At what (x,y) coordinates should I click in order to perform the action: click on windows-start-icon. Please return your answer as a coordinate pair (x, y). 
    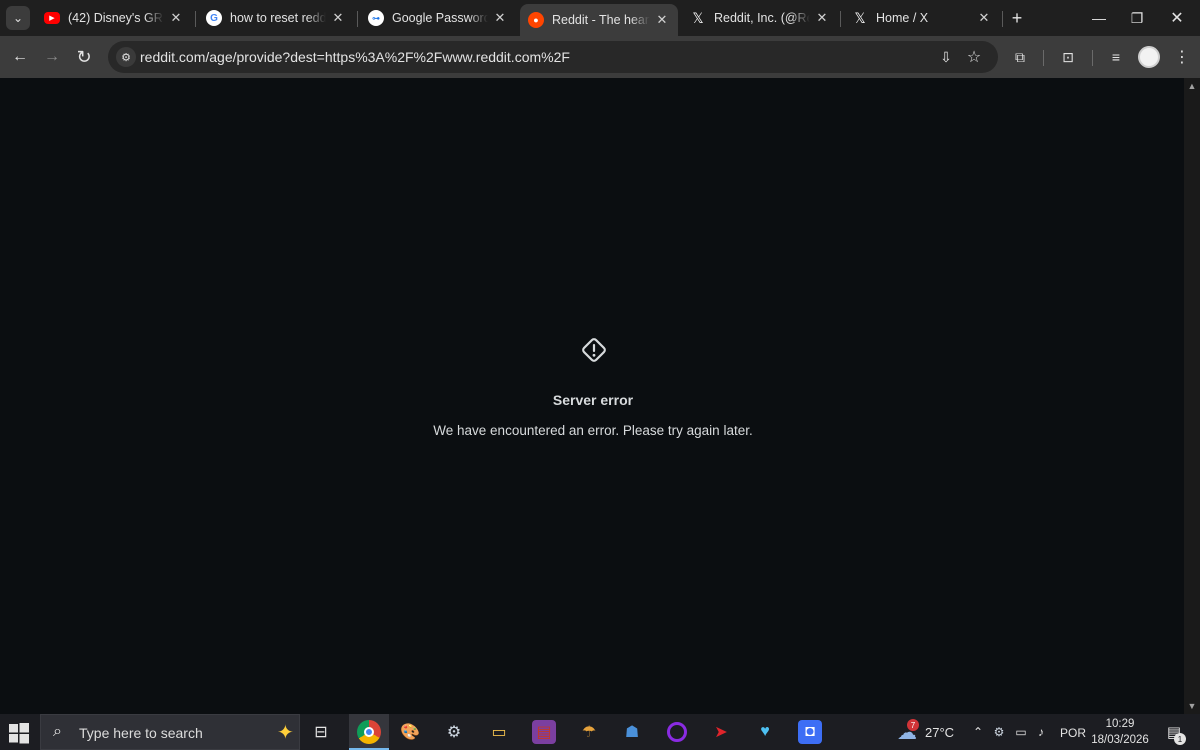
    Looking at the image, I should click on (19, 733).